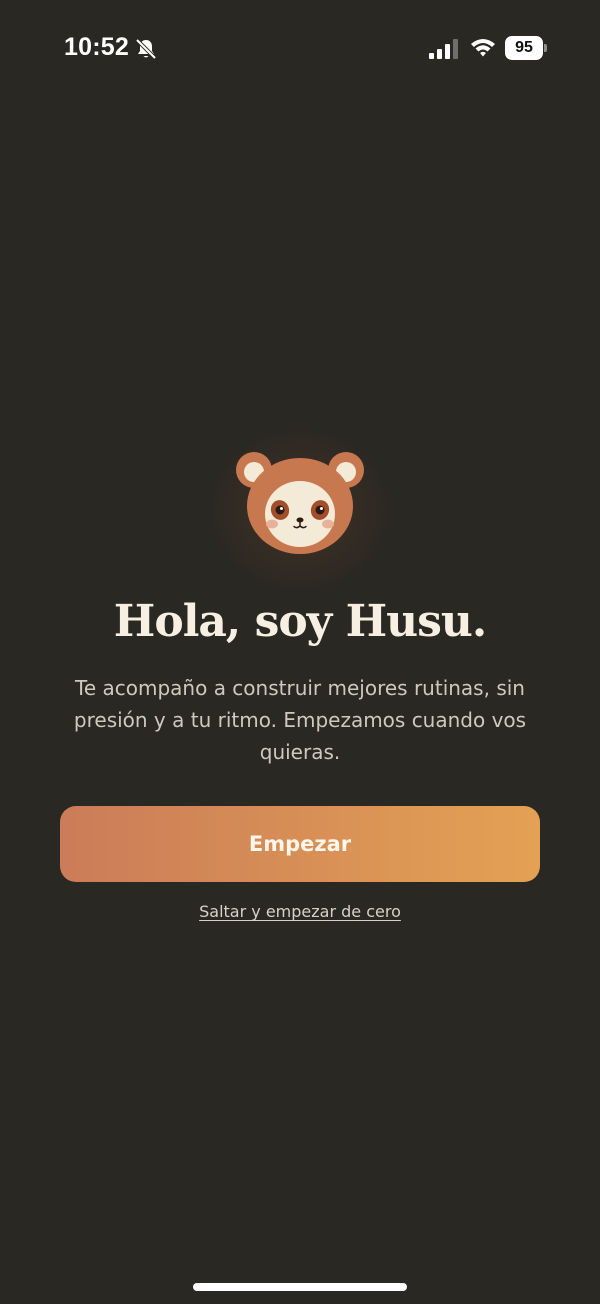 This screenshot has height=1304, width=600. Describe the element at coordinates (300, 503) in the screenshot. I see `bear-panda-face-icon` at that location.